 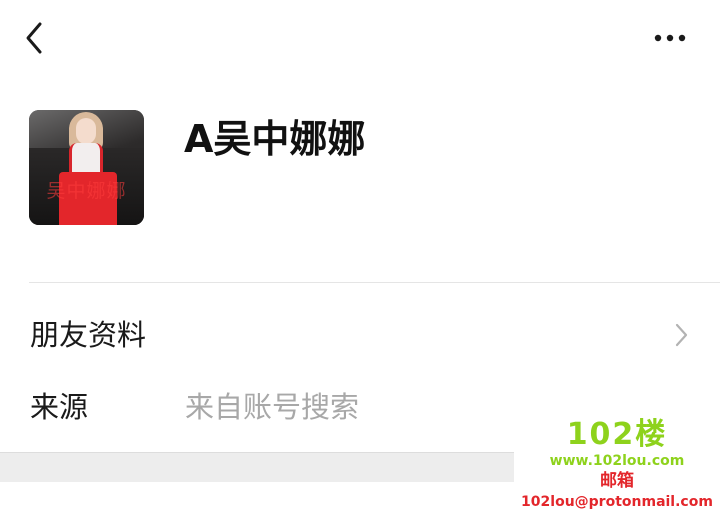 I want to click on avatar-top, so click(x=86, y=159).